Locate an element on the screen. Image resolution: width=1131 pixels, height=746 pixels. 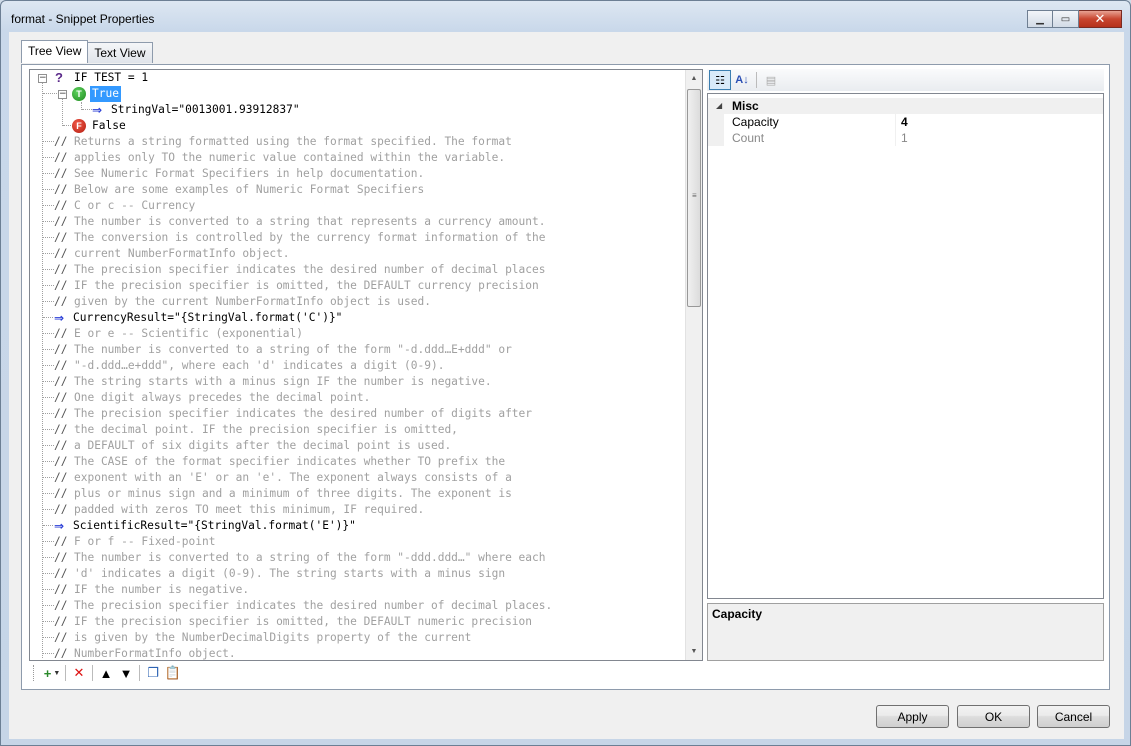
property-row-capacity: Capacity 4 is located at coordinates (905, 122).